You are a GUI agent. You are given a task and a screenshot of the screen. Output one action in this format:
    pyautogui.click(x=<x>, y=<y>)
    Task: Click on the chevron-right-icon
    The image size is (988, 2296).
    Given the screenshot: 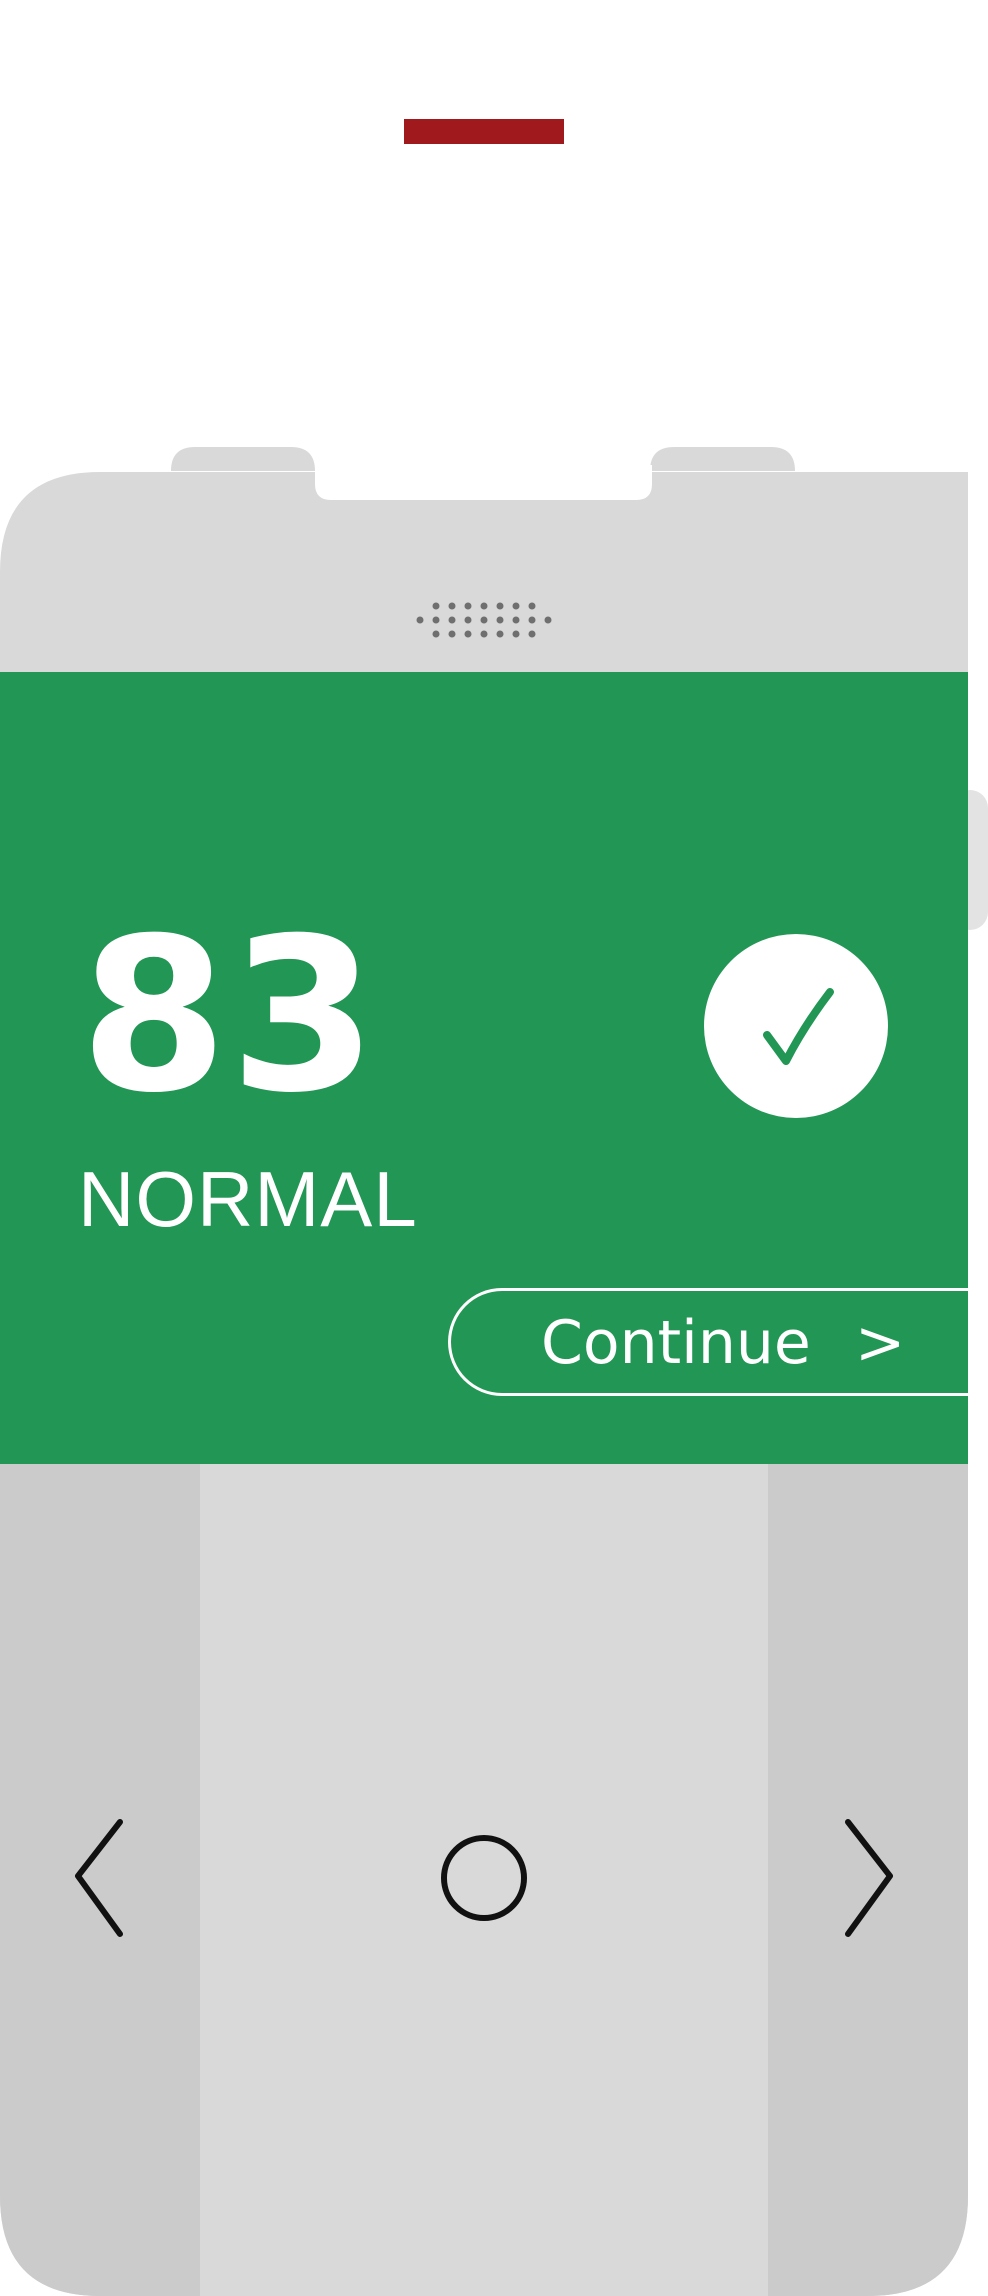 What is the action you would take?
    pyautogui.click(x=868, y=1876)
    